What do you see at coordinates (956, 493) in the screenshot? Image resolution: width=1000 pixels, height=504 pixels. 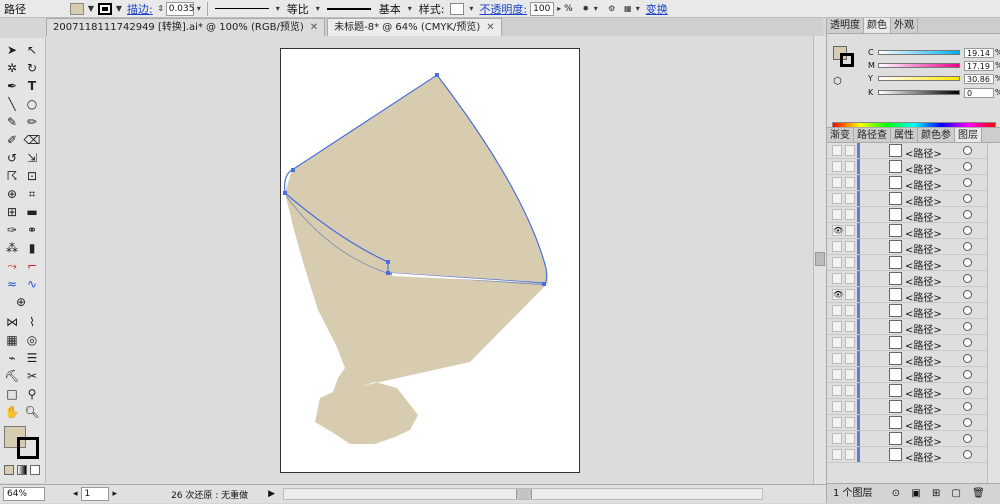 I see `new-layer-icon: ▢` at bounding box center [956, 493].